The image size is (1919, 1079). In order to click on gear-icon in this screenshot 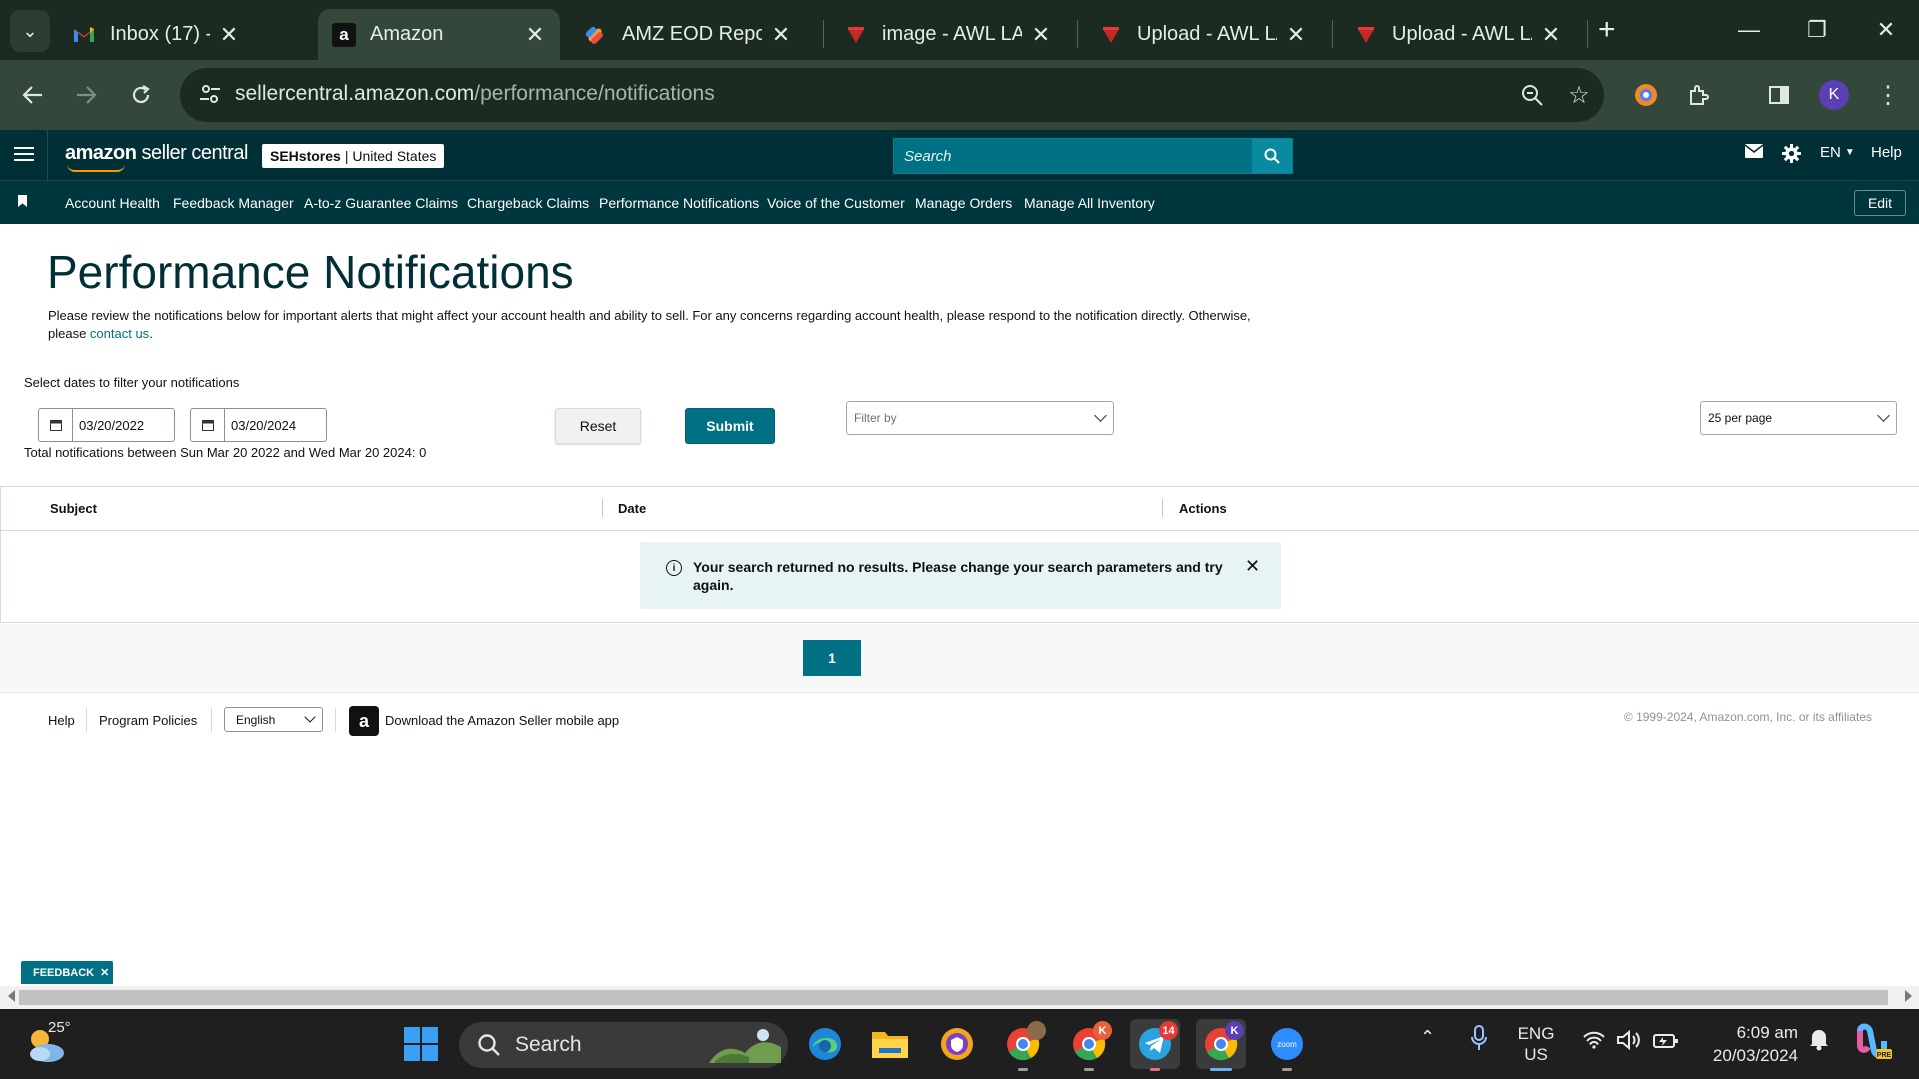, I will do `click(1791, 153)`.